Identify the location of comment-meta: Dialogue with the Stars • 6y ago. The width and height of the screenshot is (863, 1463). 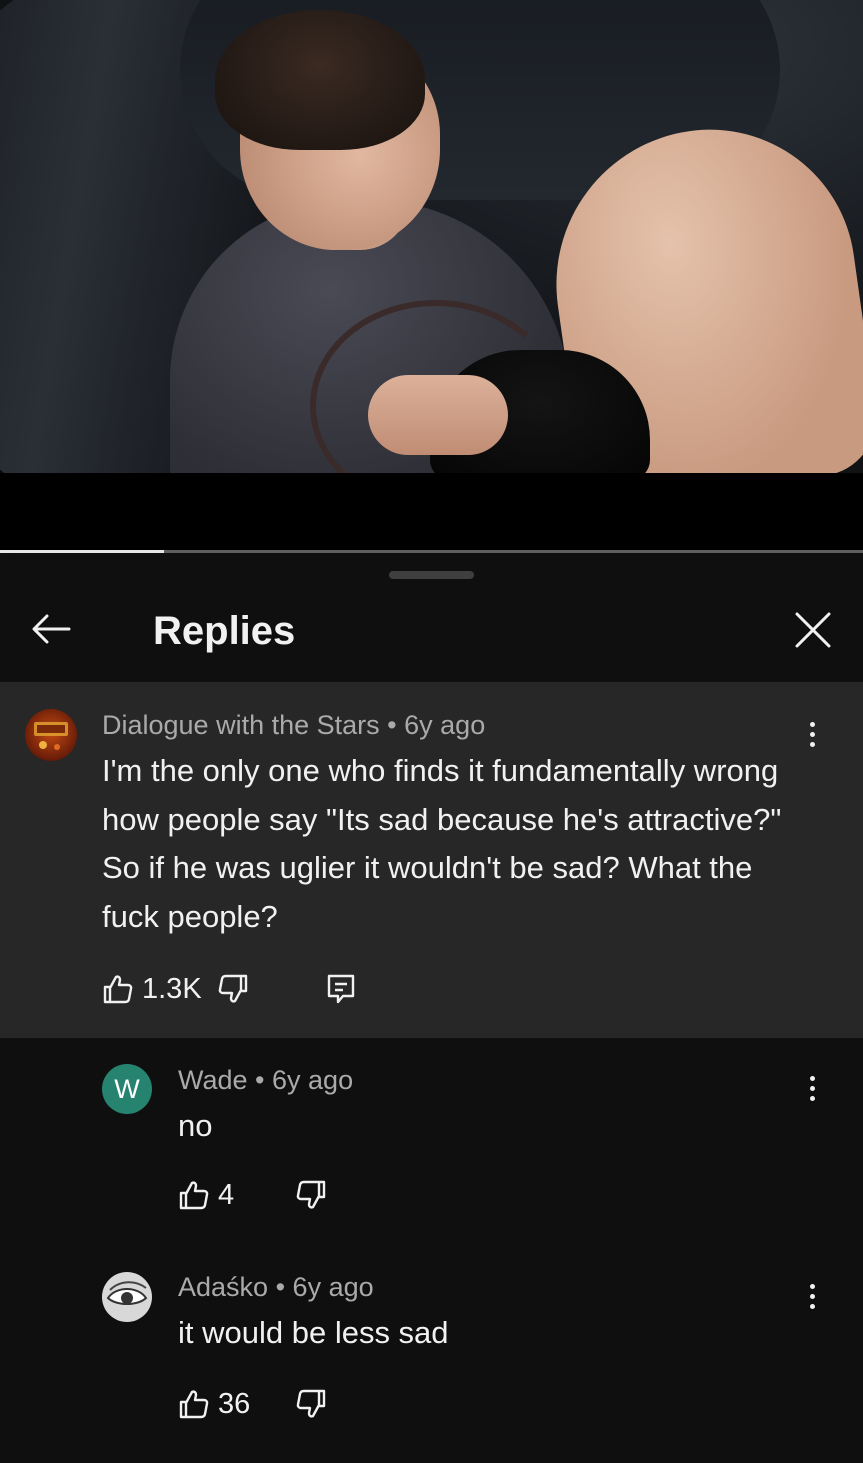
(293, 725).